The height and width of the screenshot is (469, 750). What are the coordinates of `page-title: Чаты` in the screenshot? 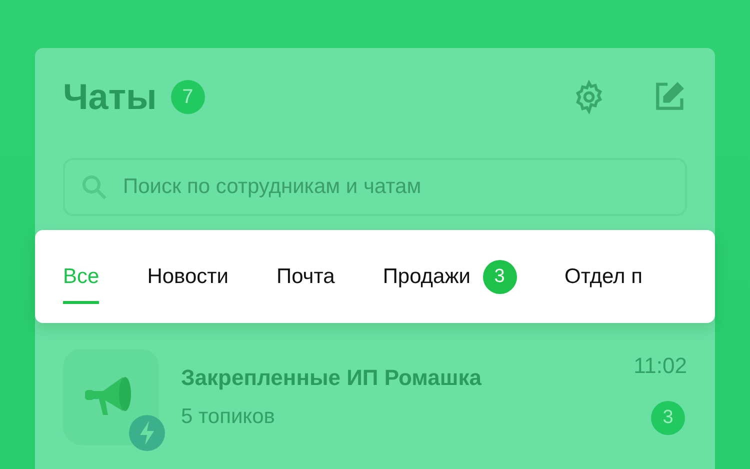 It's located at (110, 97).